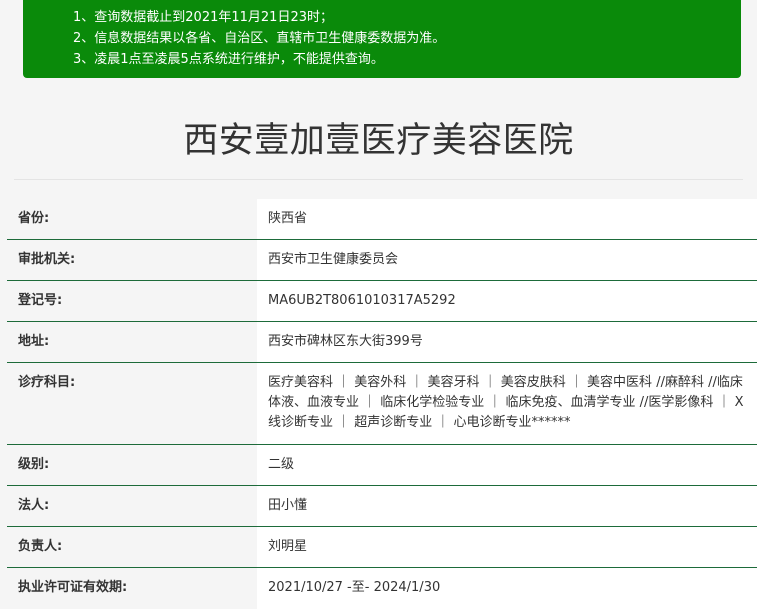 The height and width of the screenshot is (609, 757). What do you see at coordinates (378, 179) in the screenshot?
I see `title-divider` at bounding box center [378, 179].